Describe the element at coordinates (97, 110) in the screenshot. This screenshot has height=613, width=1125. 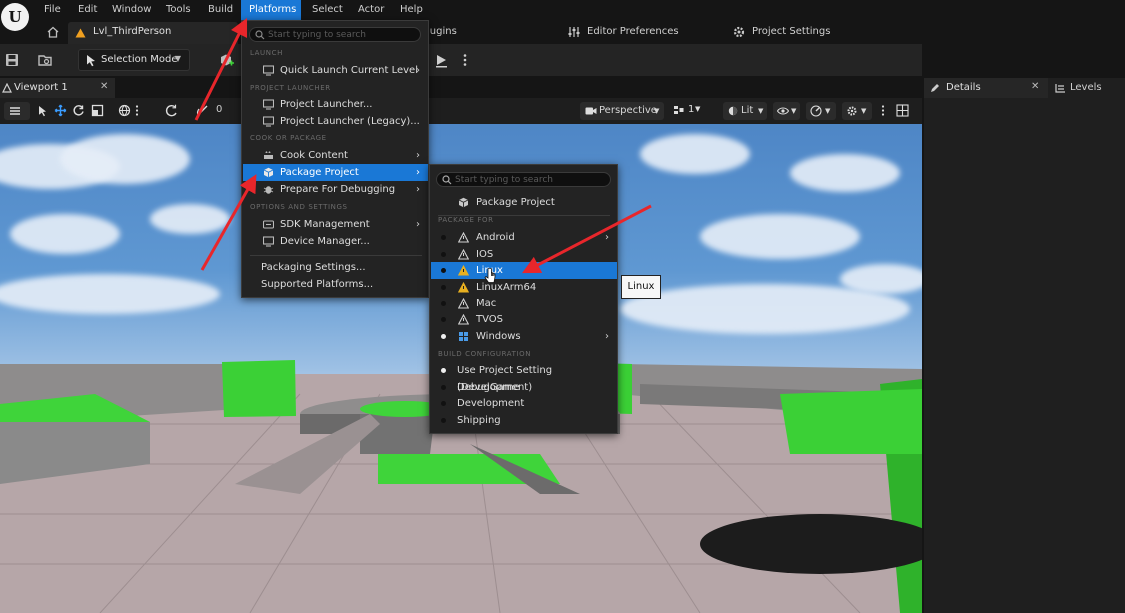
I see `scale-tool-icon` at that location.